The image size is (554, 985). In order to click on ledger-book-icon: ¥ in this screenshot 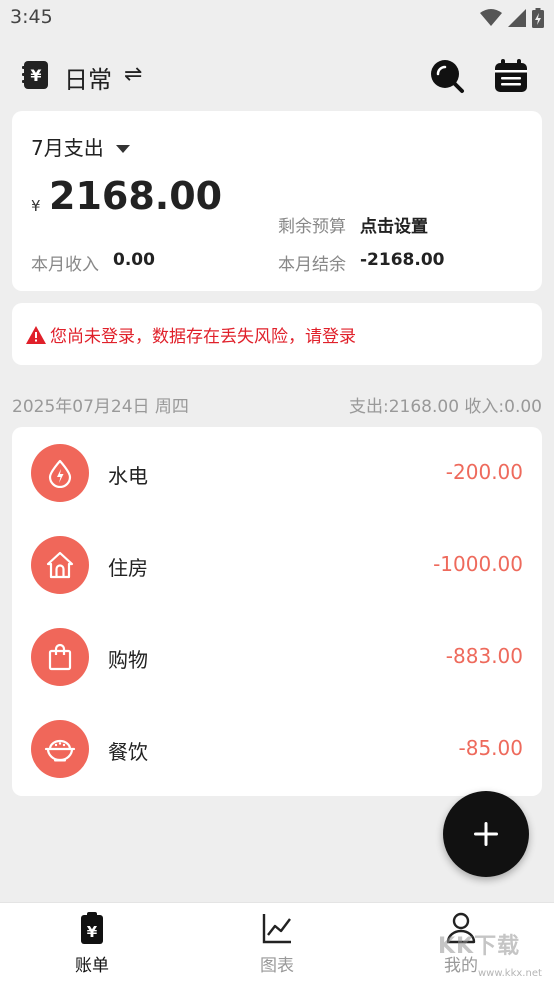, I will do `click(36, 75)`.